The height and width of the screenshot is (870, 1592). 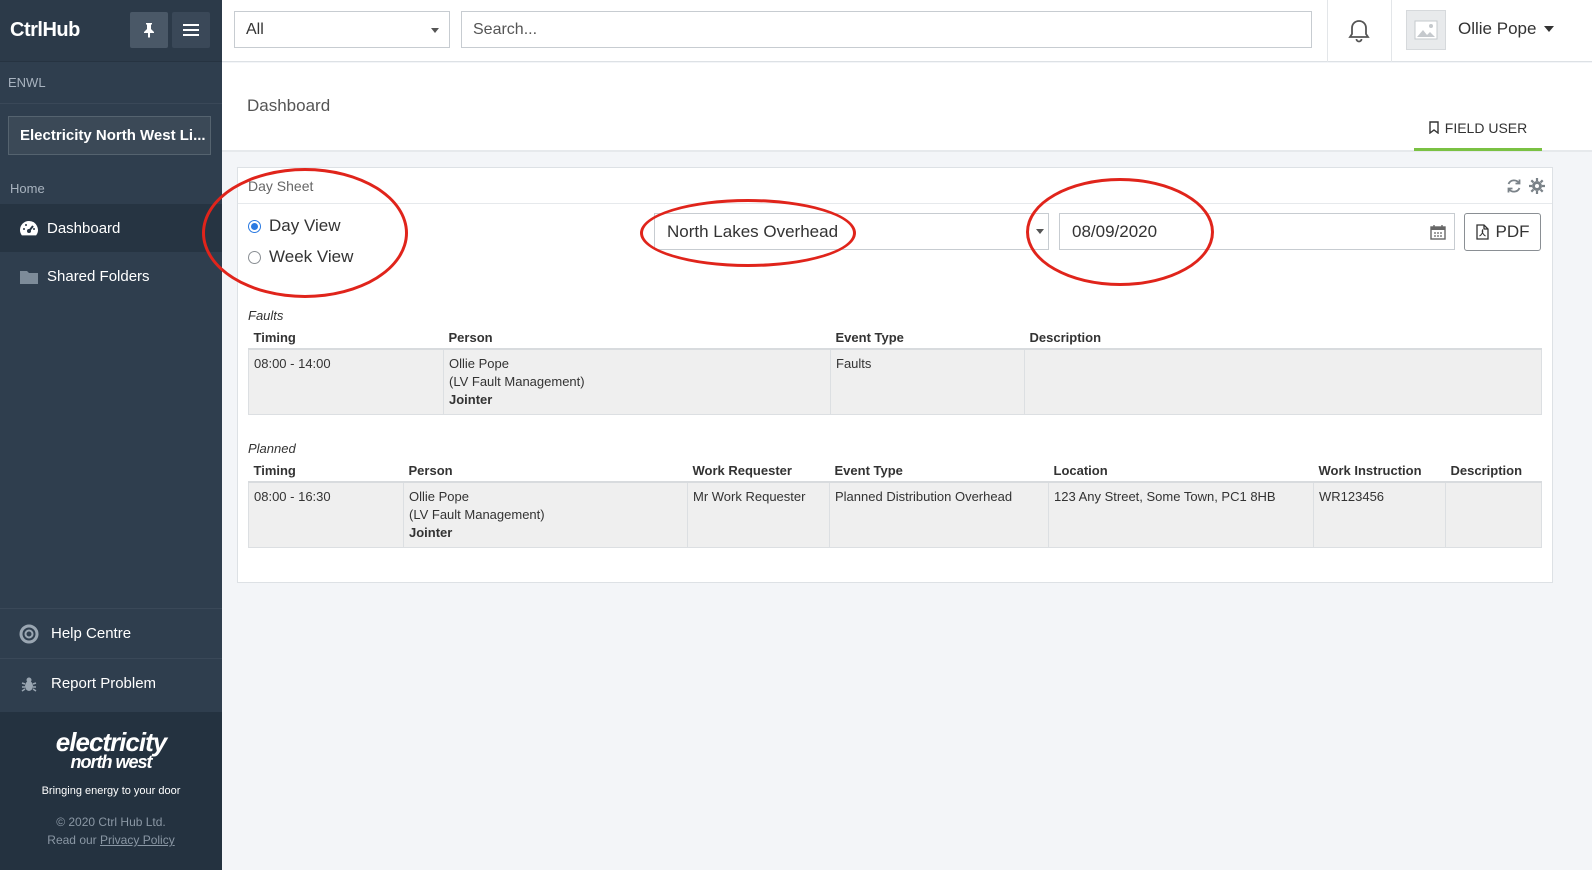 I want to click on search-scope-value: All, so click(x=255, y=29).